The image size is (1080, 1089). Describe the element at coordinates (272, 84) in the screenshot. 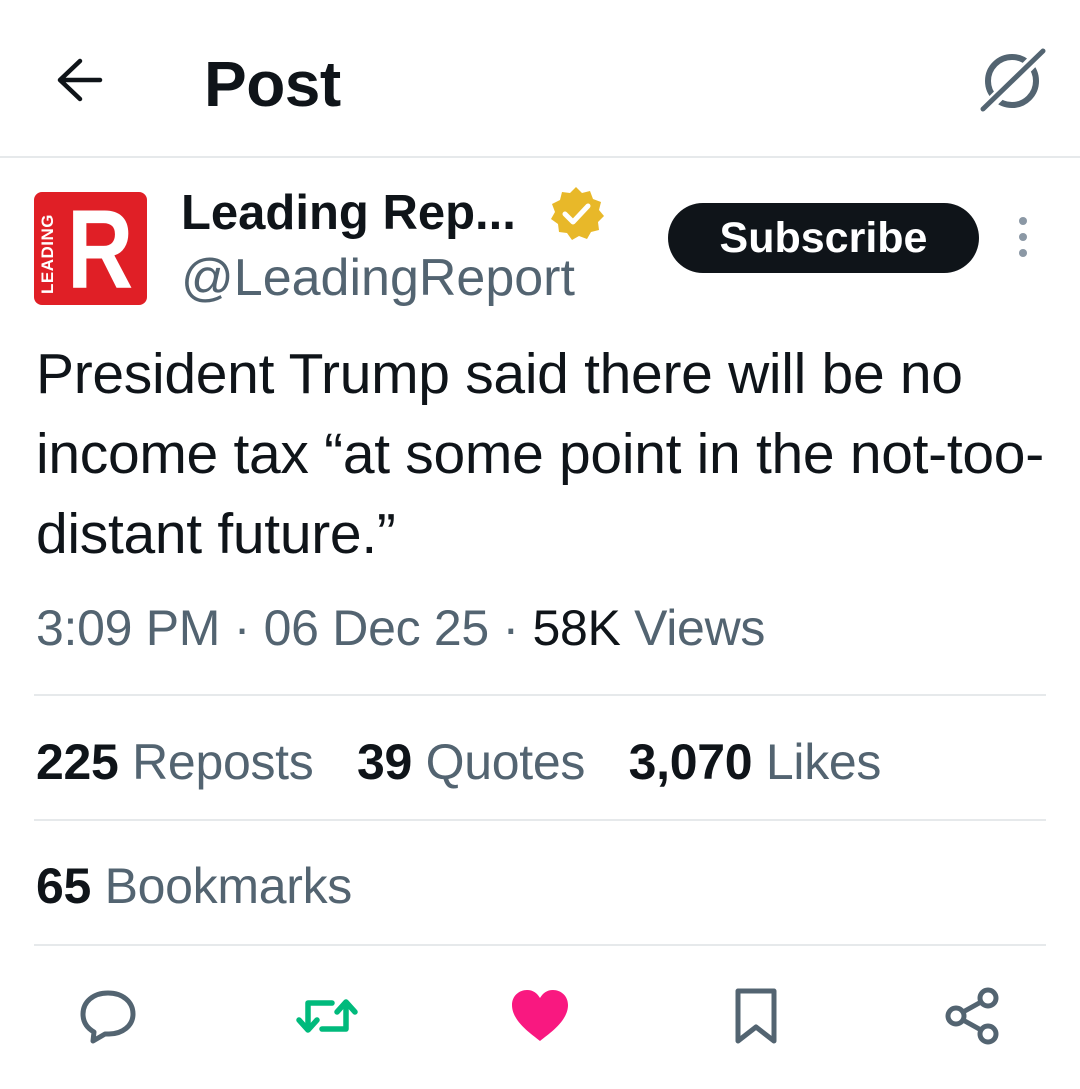

I see `page-title: Post` at that location.